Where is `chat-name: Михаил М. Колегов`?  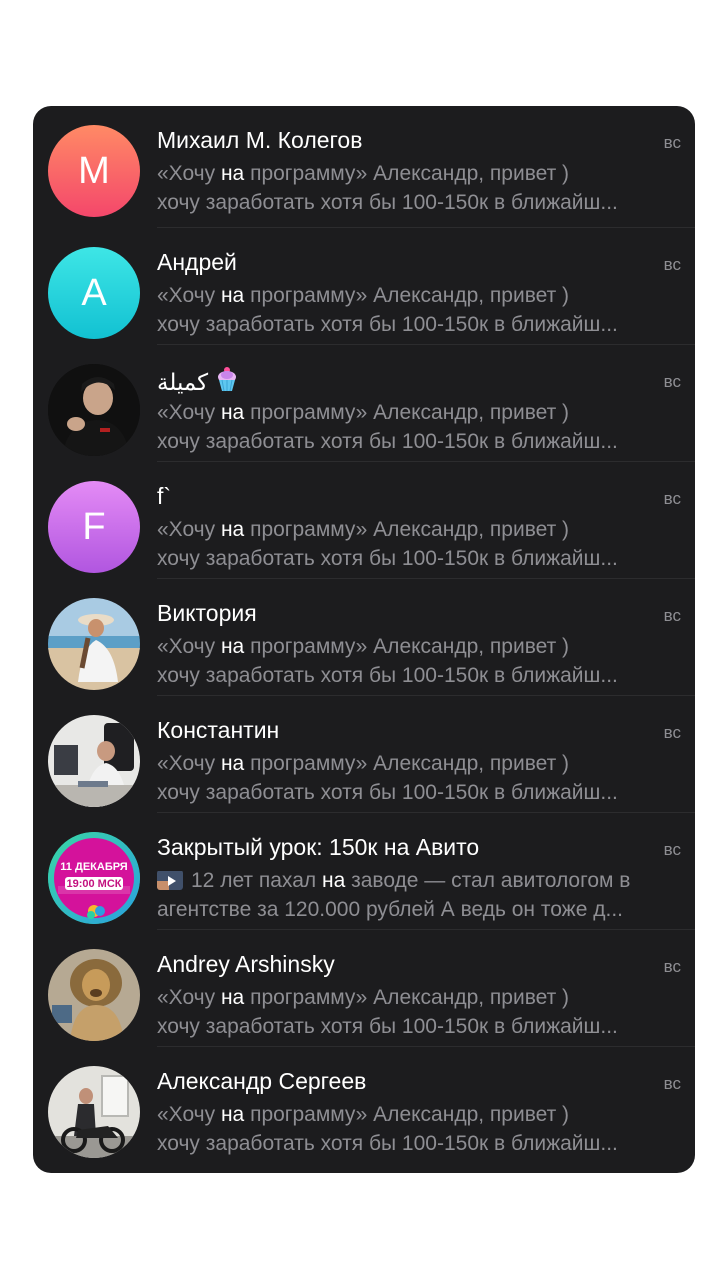
chat-name: Михаил М. Колегов is located at coordinates (259, 140).